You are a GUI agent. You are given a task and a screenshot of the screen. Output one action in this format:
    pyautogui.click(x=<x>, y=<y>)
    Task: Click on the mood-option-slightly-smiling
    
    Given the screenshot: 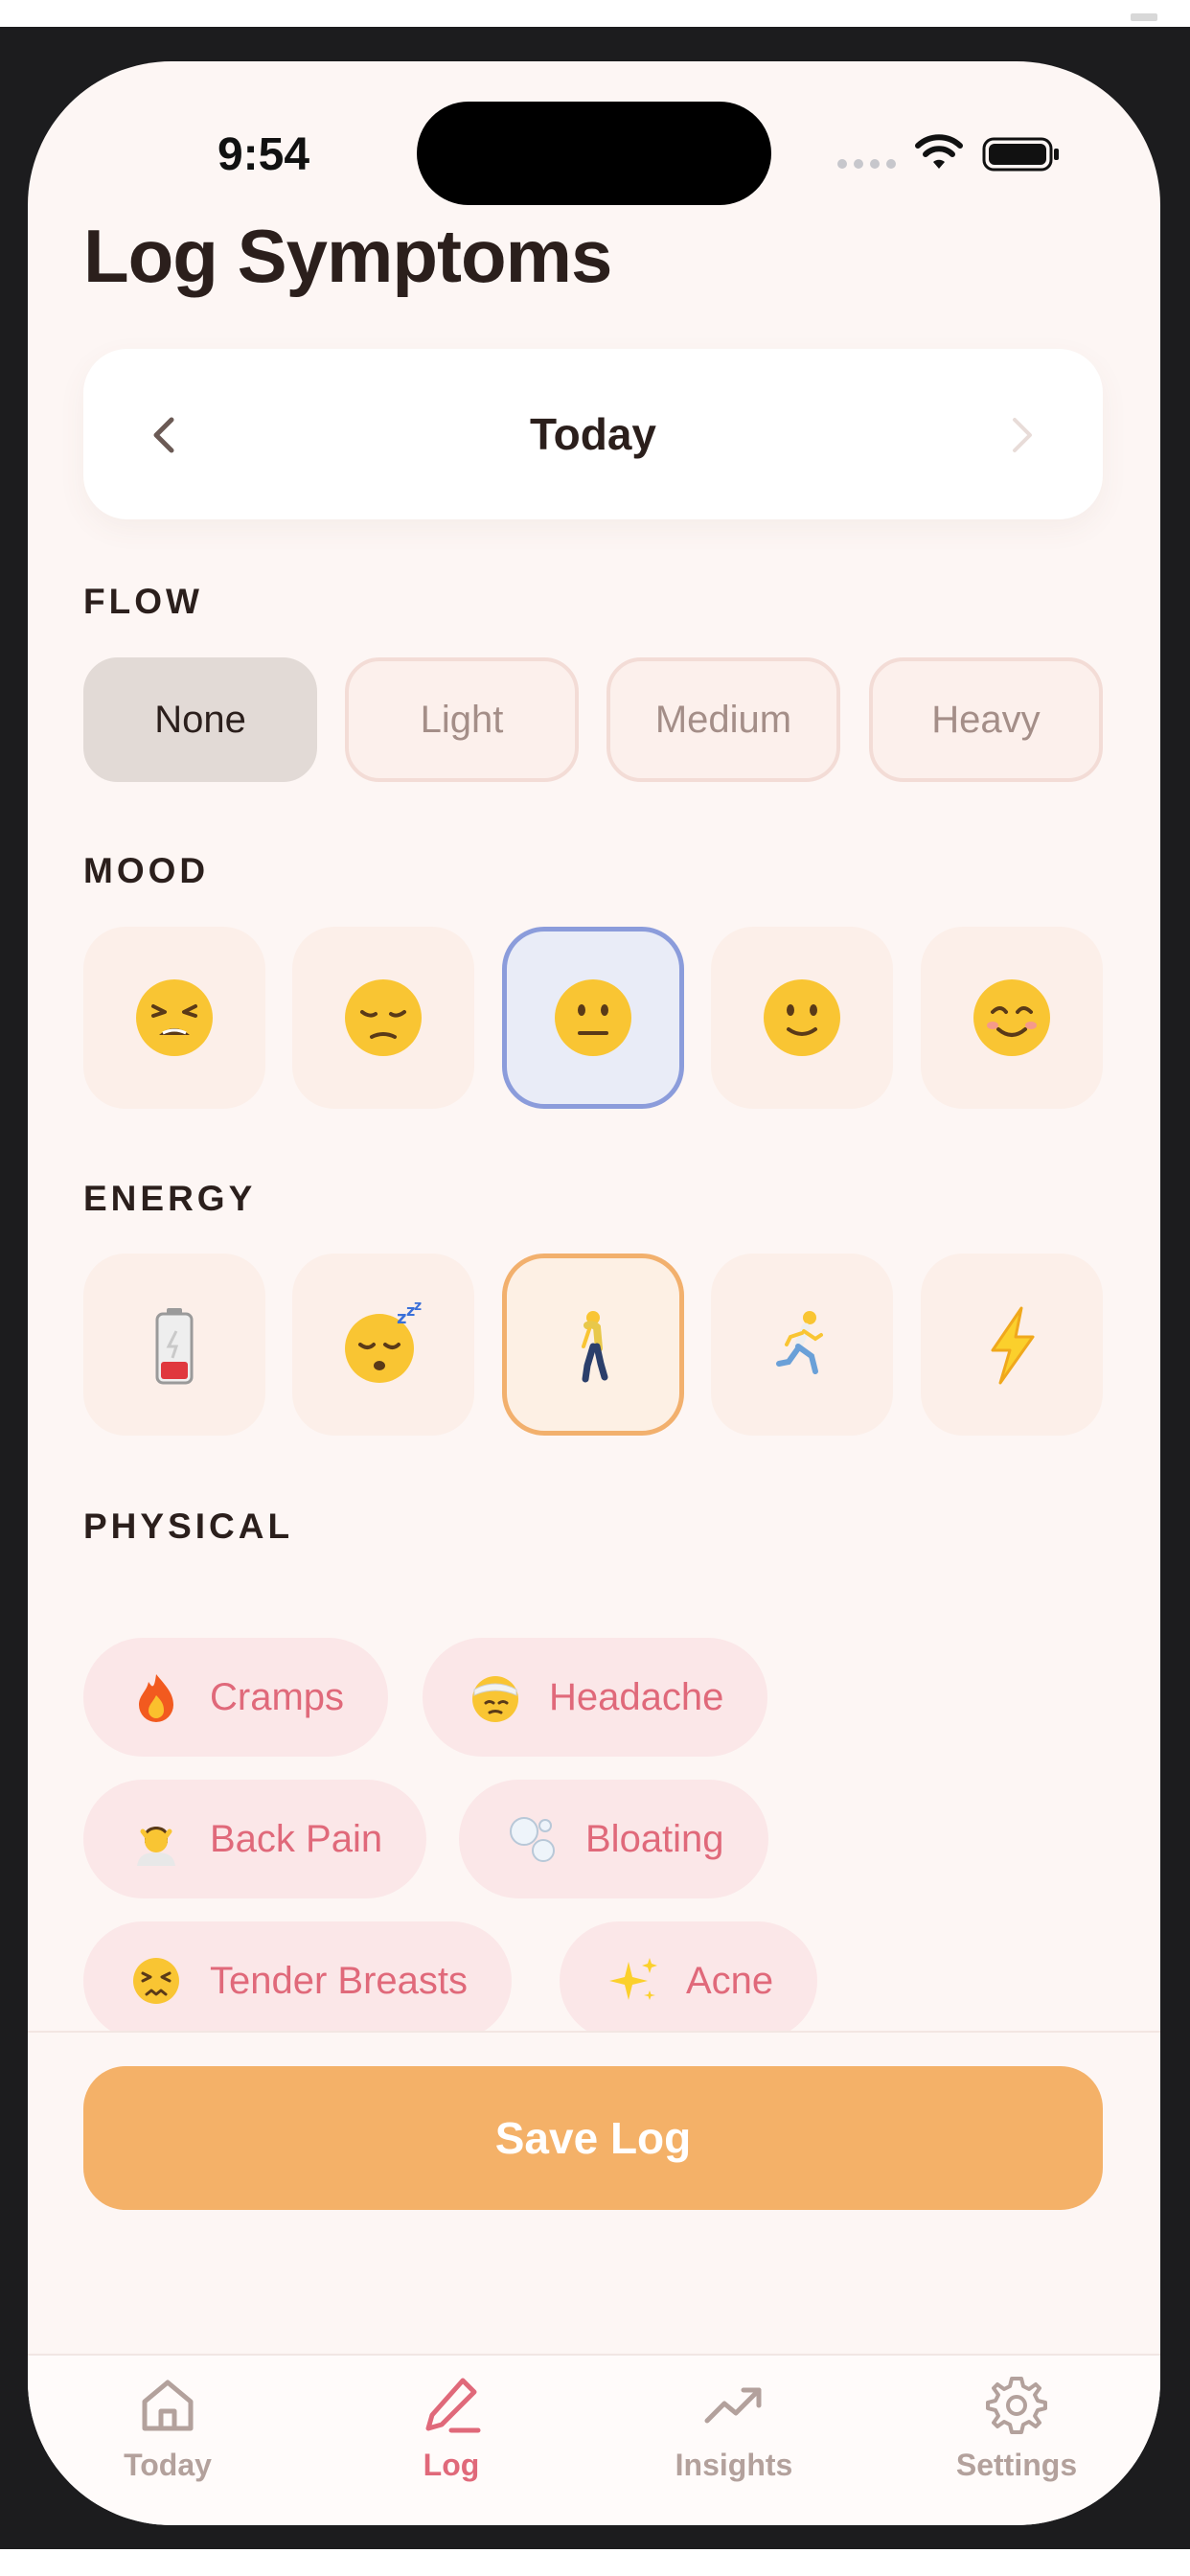 What is the action you would take?
    pyautogui.click(x=802, y=1018)
    